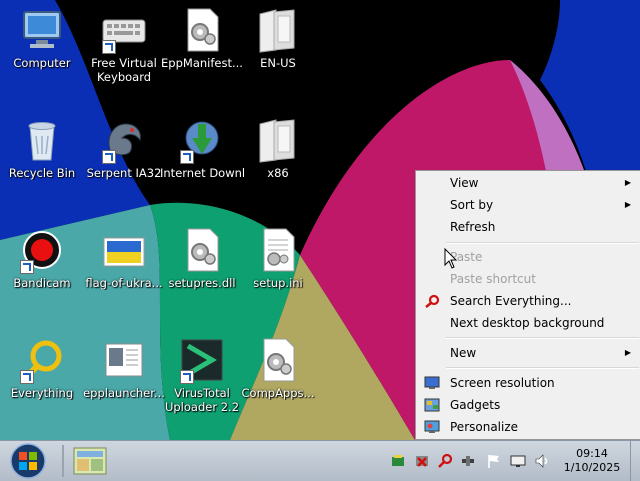 The height and width of the screenshot is (481, 640). I want to click on desktop-icon: Recycle Bin, so click(42, 148).